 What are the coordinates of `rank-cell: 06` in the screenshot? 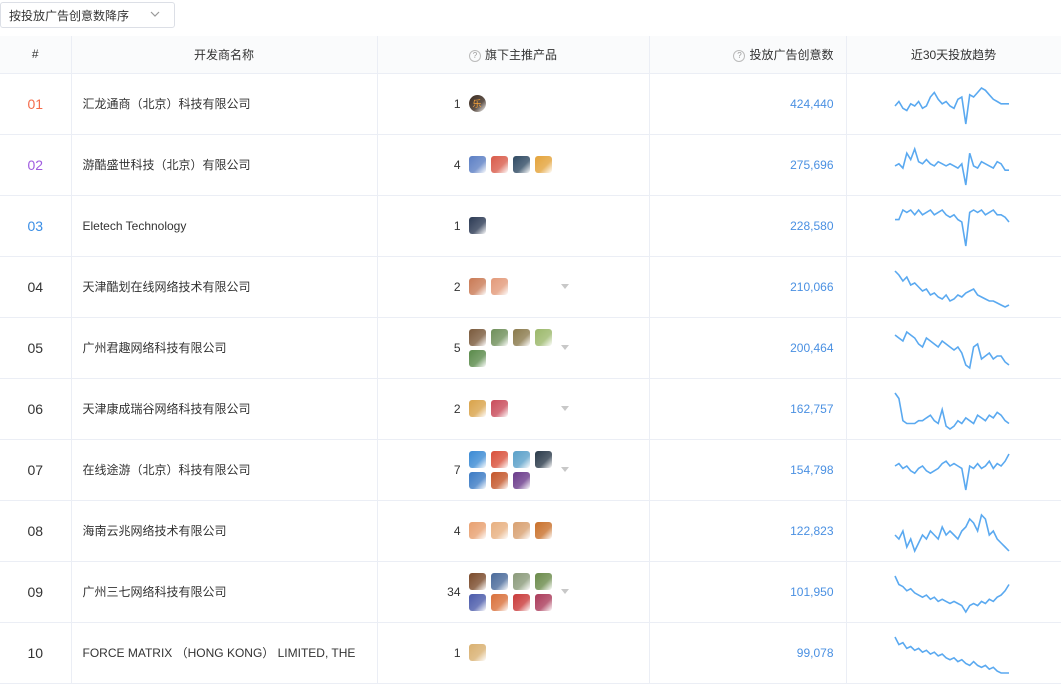 It's located at (36, 409).